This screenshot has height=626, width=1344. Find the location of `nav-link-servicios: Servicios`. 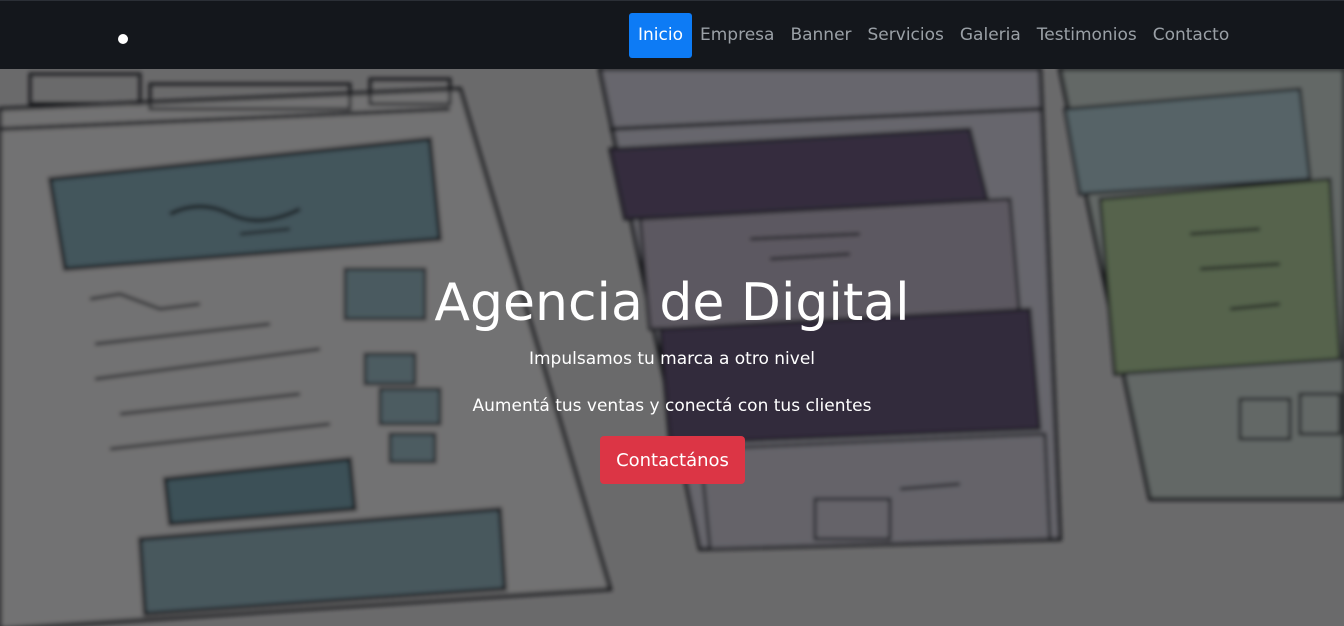

nav-link-servicios: Servicios is located at coordinates (906, 35).